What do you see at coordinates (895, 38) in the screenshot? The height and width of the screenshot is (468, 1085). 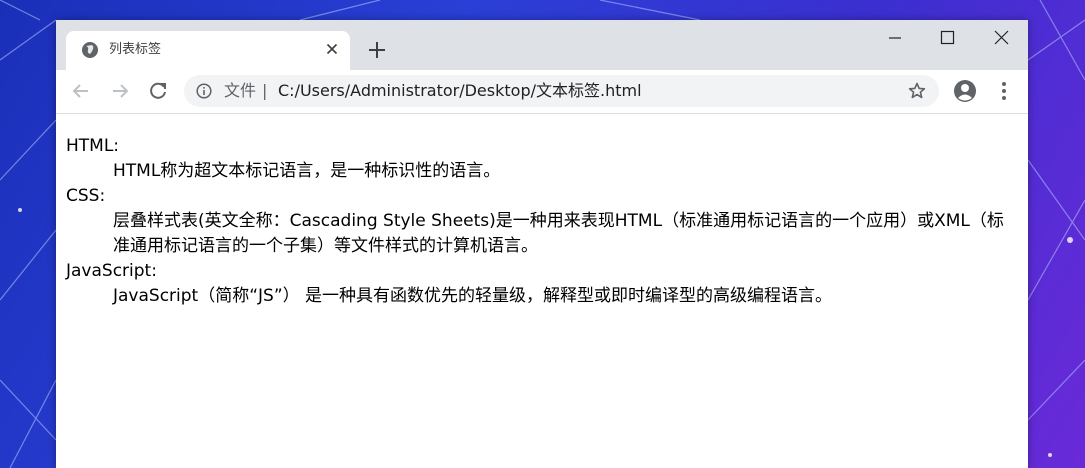 I see `minimize-icon` at bounding box center [895, 38].